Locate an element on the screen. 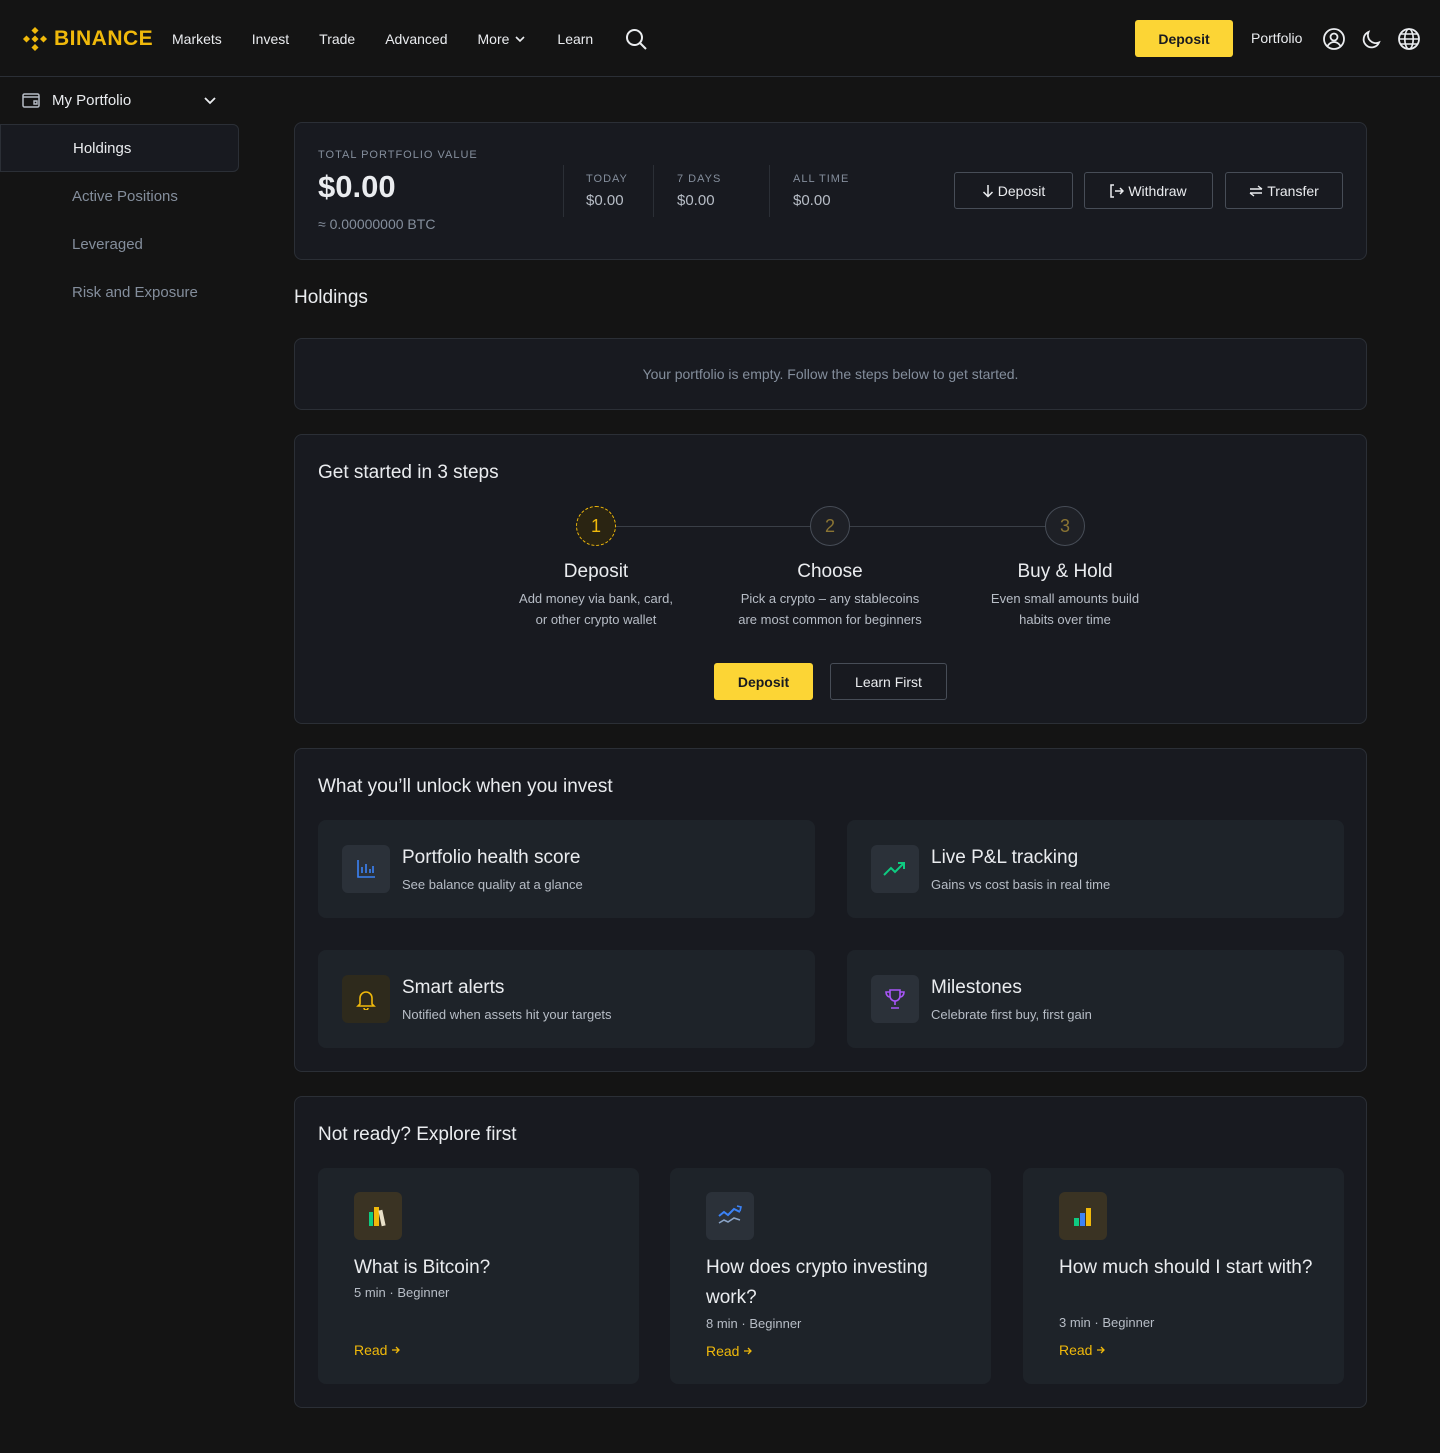 Image resolution: width=1440 pixels, height=1453 pixels. globe-icon is located at coordinates (1409, 39).